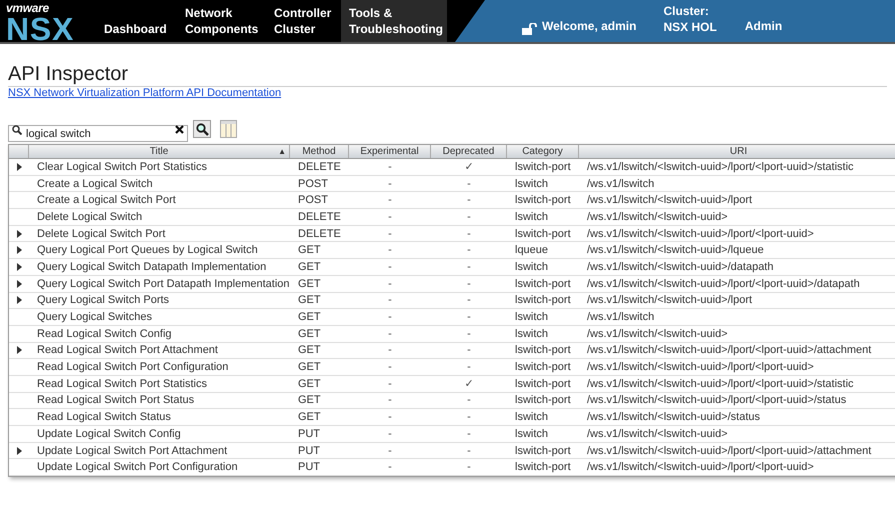 The width and height of the screenshot is (895, 506). I want to click on column-header: Method, so click(319, 151).